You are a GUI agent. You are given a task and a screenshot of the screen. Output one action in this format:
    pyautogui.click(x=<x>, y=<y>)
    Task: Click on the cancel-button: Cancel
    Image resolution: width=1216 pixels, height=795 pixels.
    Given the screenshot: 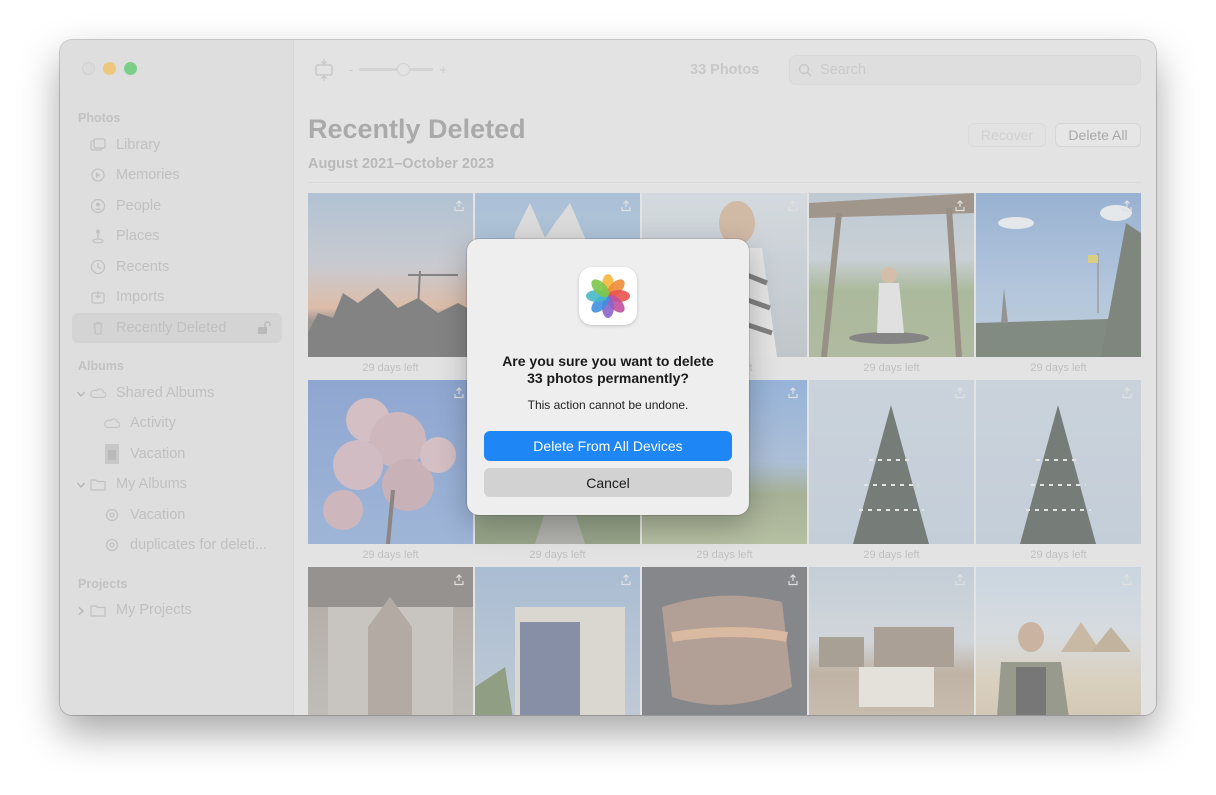 What is the action you would take?
    pyautogui.click(x=608, y=482)
    